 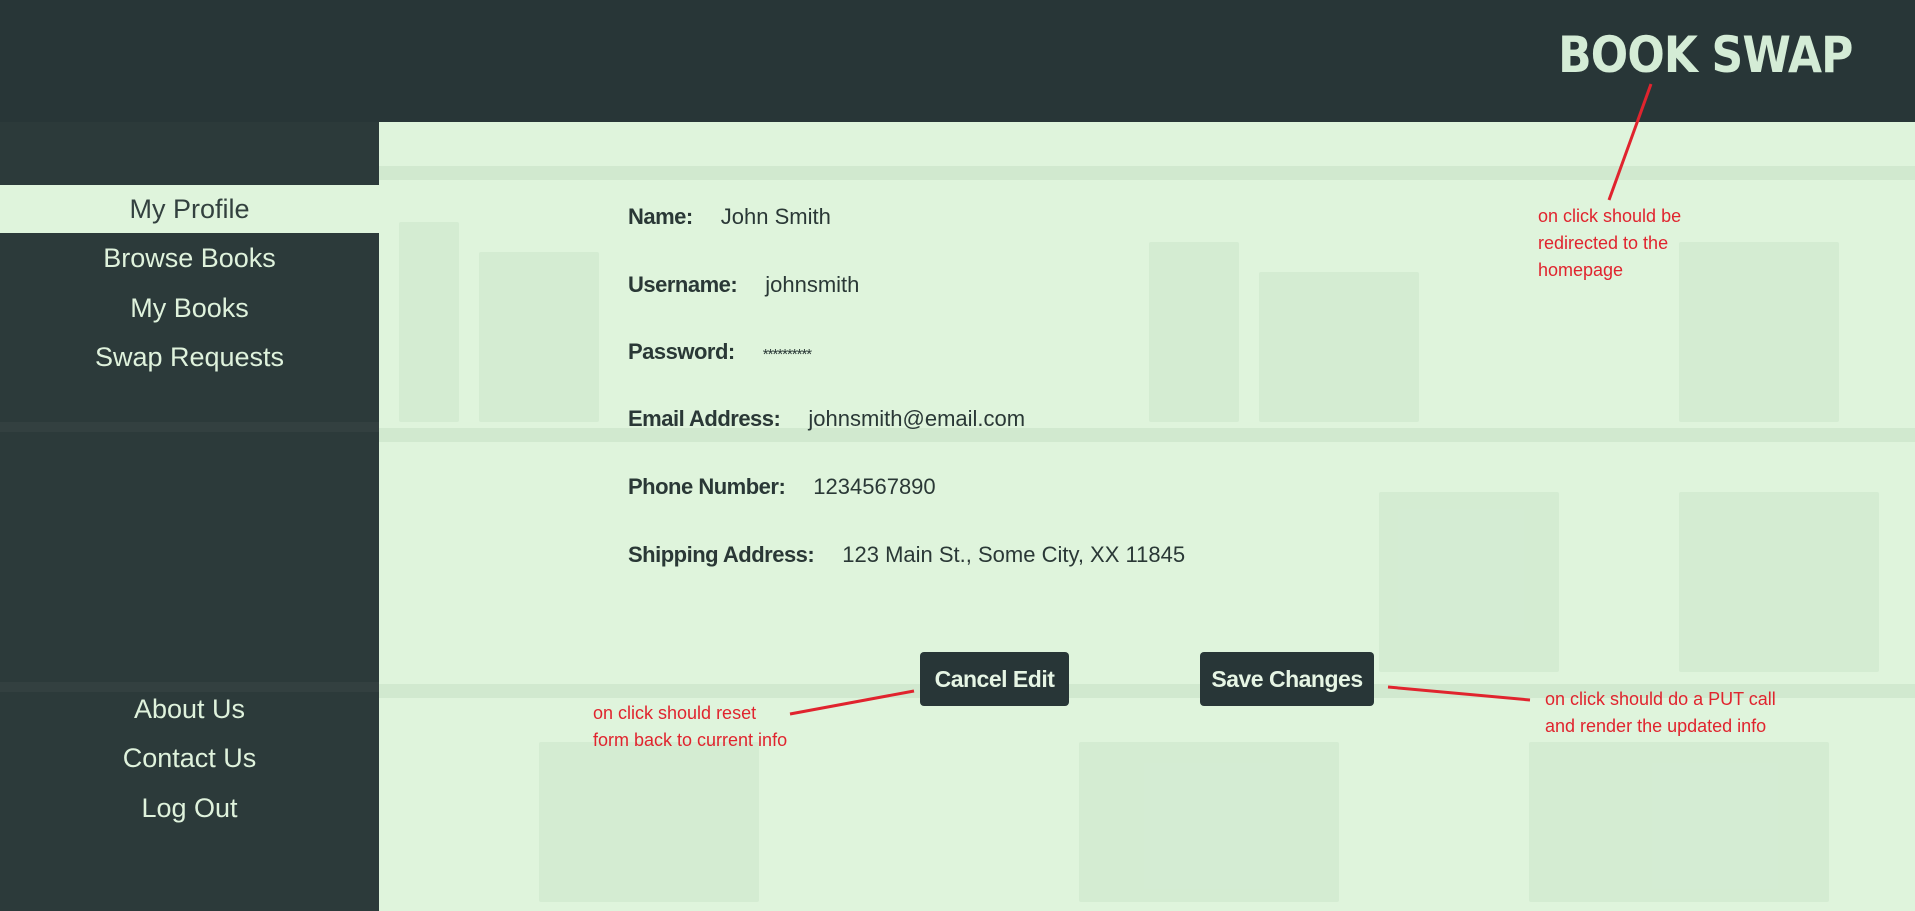 What do you see at coordinates (852, 702) in the screenshot?
I see `cancel-annotation-arrow` at bounding box center [852, 702].